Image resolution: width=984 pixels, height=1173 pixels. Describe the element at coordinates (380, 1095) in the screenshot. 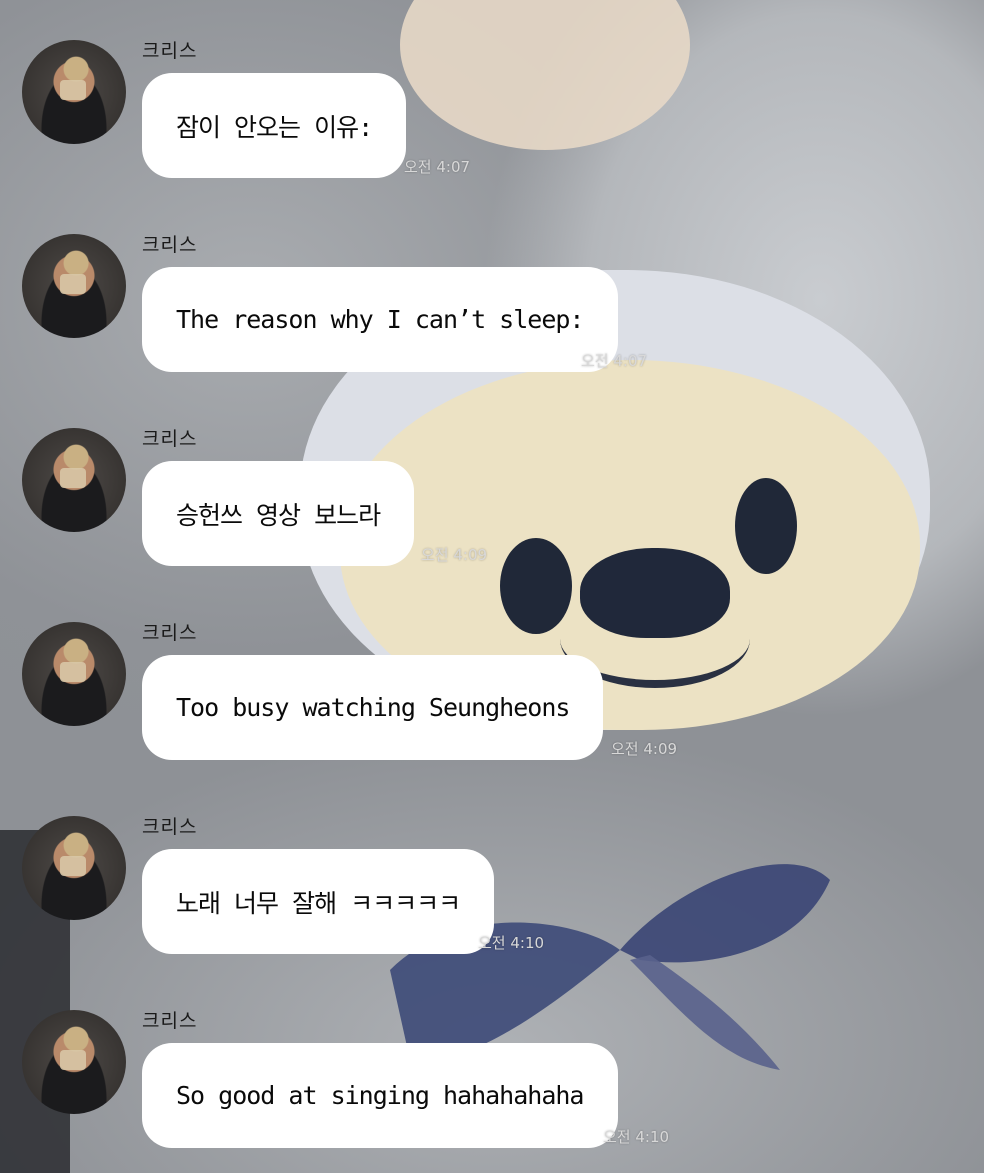

I see `message-bubble: So good at singing hahahahaha` at that location.